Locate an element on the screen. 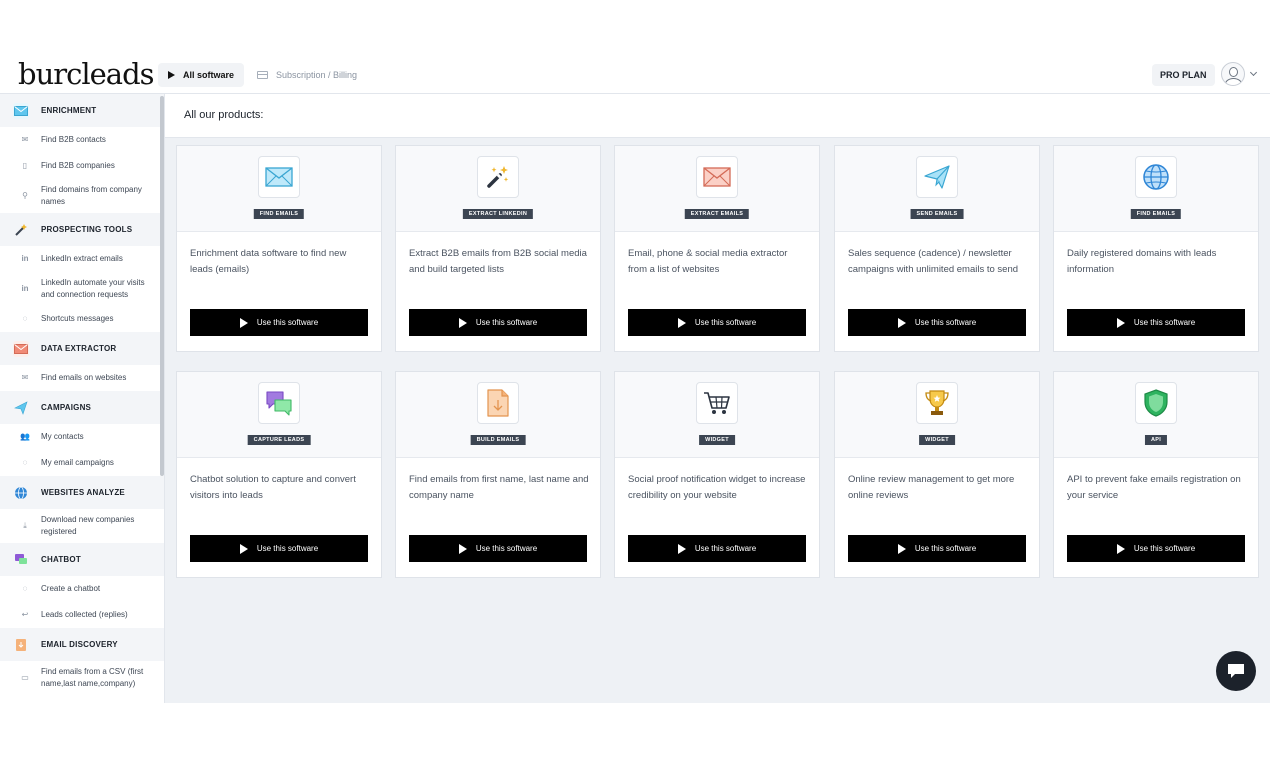 The image size is (1270, 760). users-icon: 👥 is located at coordinates (25, 436).